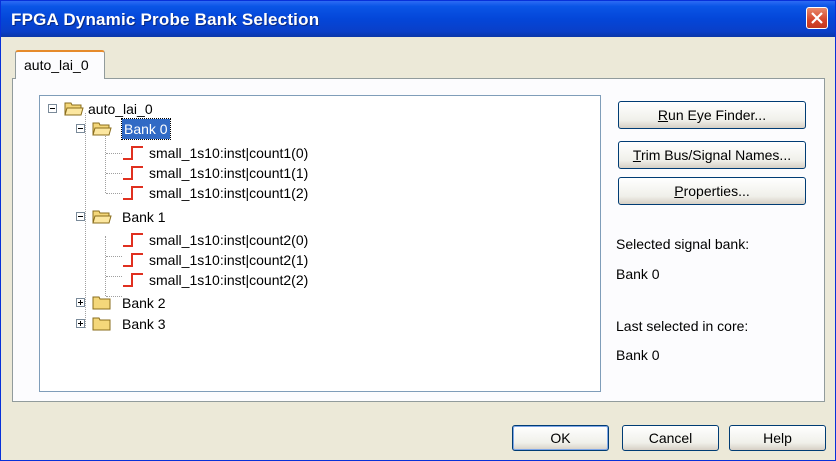 The height and width of the screenshot is (461, 836). Describe the element at coordinates (777, 438) in the screenshot. I see `help-button: Help` at that location.